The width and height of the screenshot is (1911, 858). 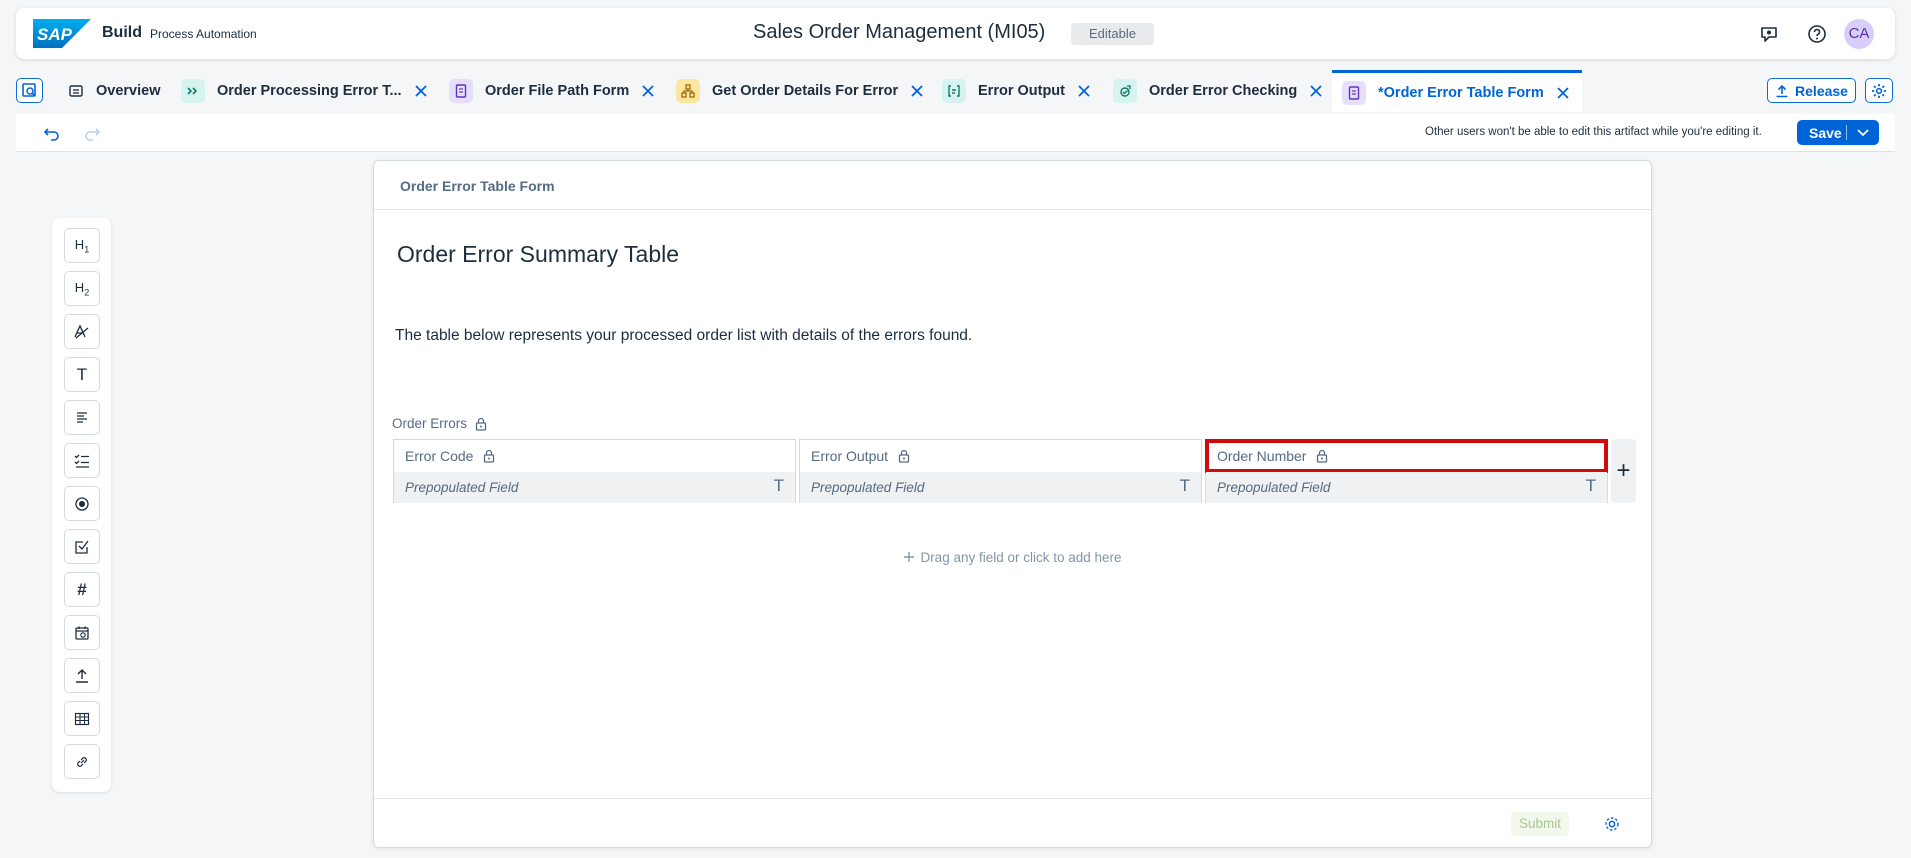 I want to click on radio-element-button, so click(x=82, y=503).